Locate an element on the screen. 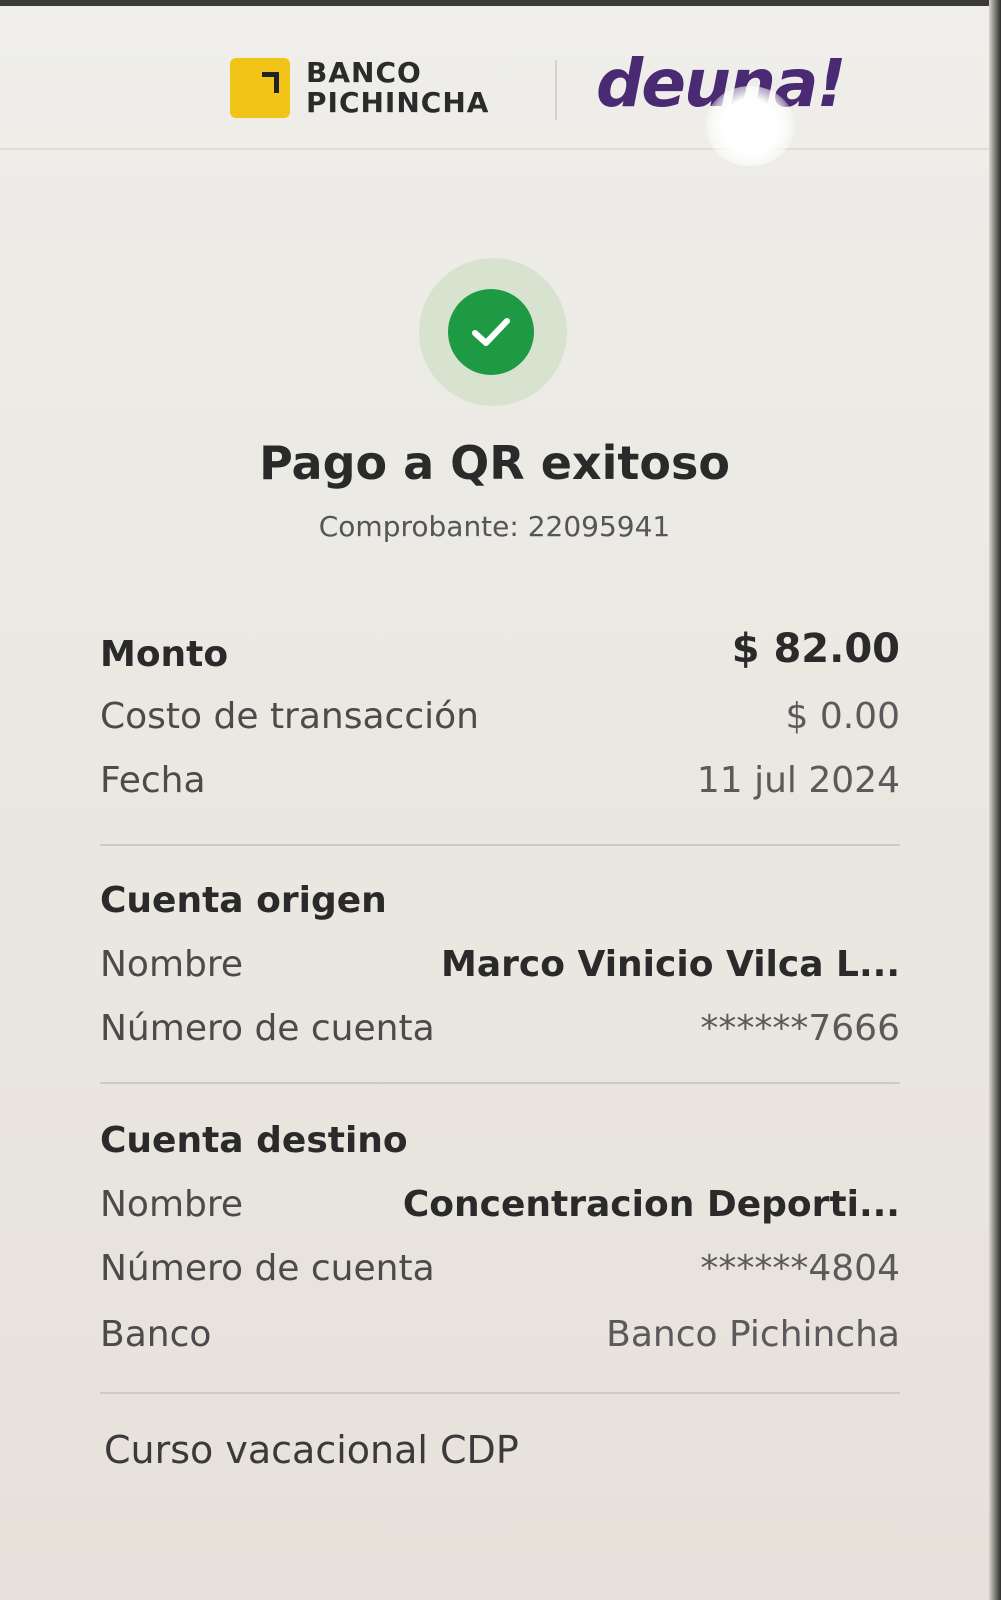  payment-concept: Curso vacacional CDP is located at coordinates (311, 1450).